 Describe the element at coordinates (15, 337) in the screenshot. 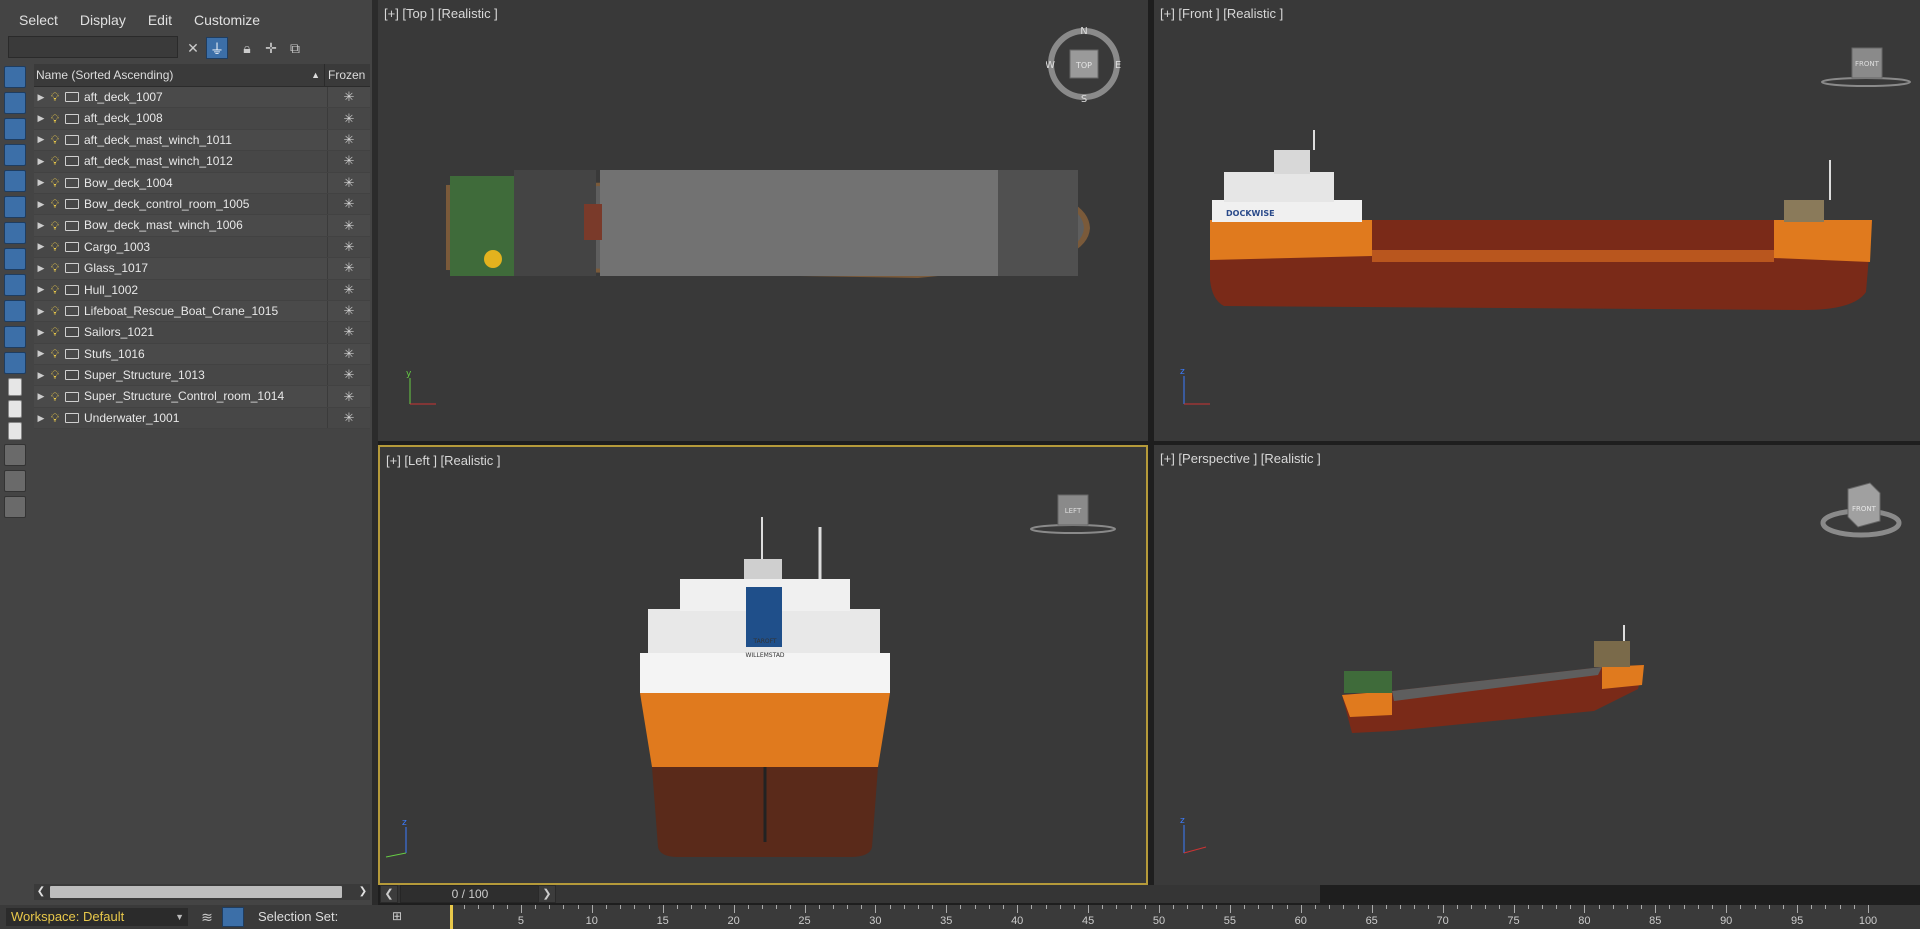

I see `frozen-filter-icon` at that location.